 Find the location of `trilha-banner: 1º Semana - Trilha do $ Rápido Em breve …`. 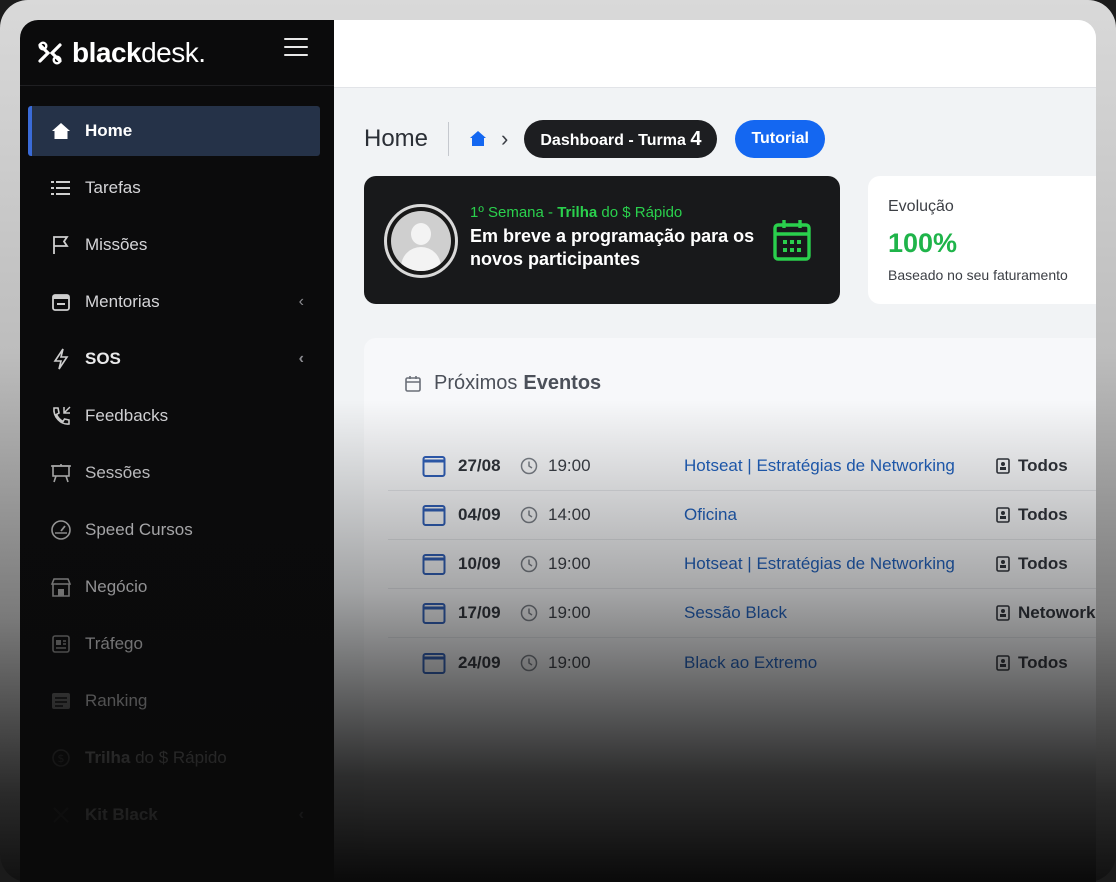

trilha-banner: 1º Semana - Trilha do $ Rápido Em breve … is located at coordinates (602, 240).